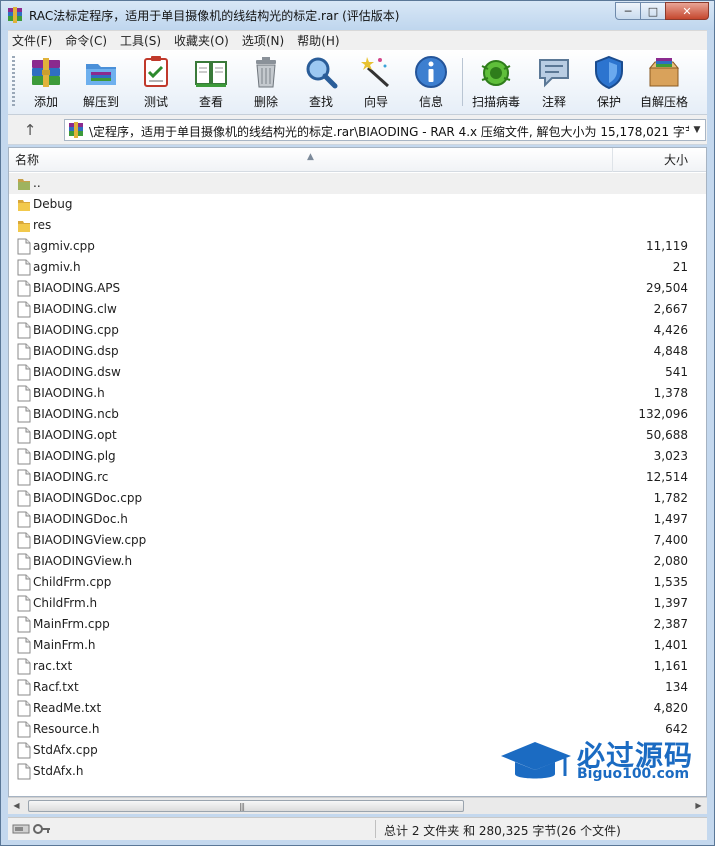 This screenshot has height=846, width=715. I want to click on list-header: 名称 ▲ 大小, so click(357, 160).